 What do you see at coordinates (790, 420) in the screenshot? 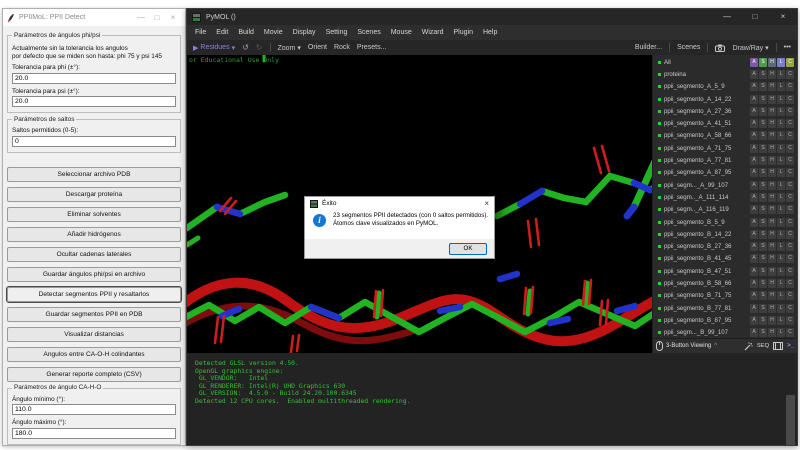
I see `console-scrollbar` at bounding box center [790, 420].